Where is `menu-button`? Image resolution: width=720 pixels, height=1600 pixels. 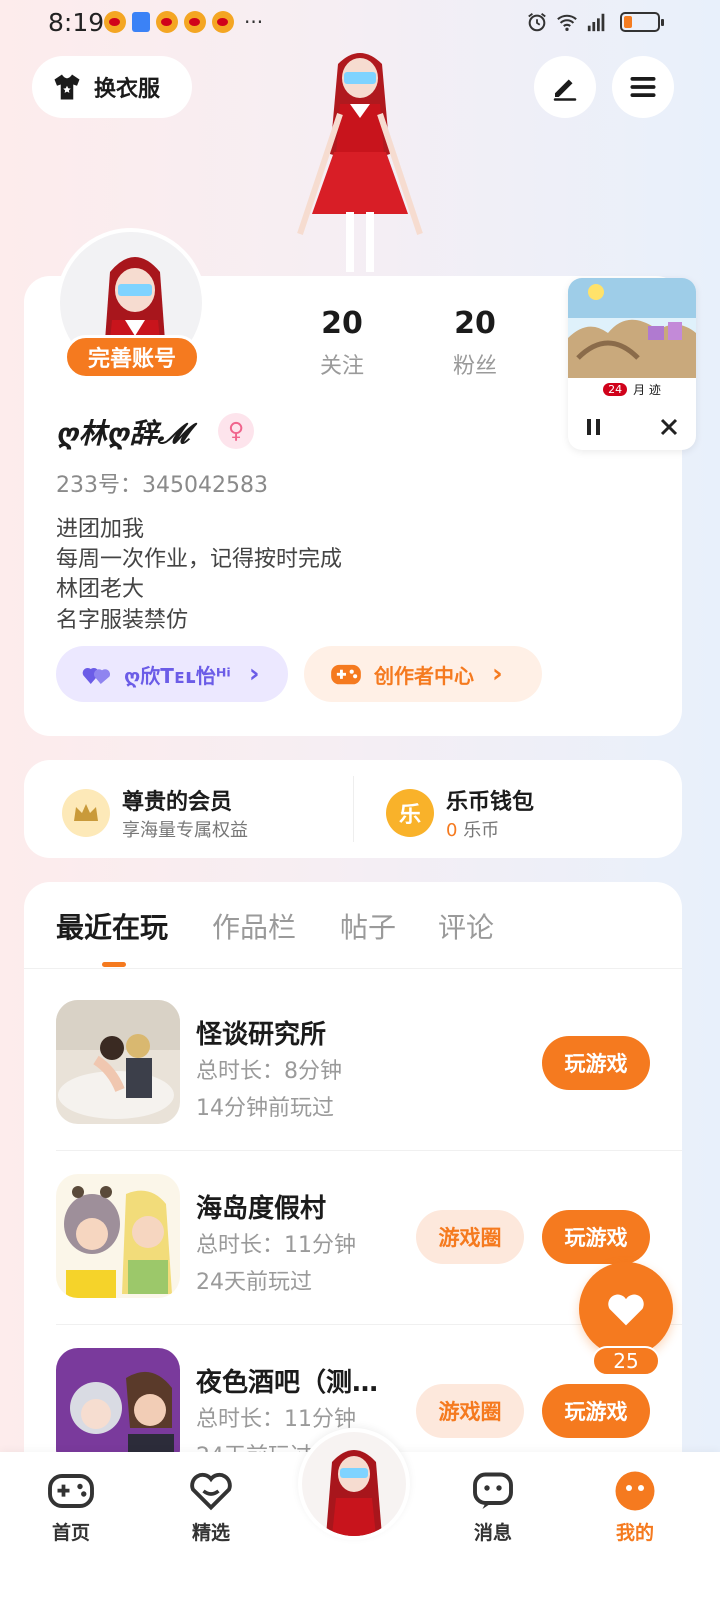
menu-button is located at coordinates (643, 87).